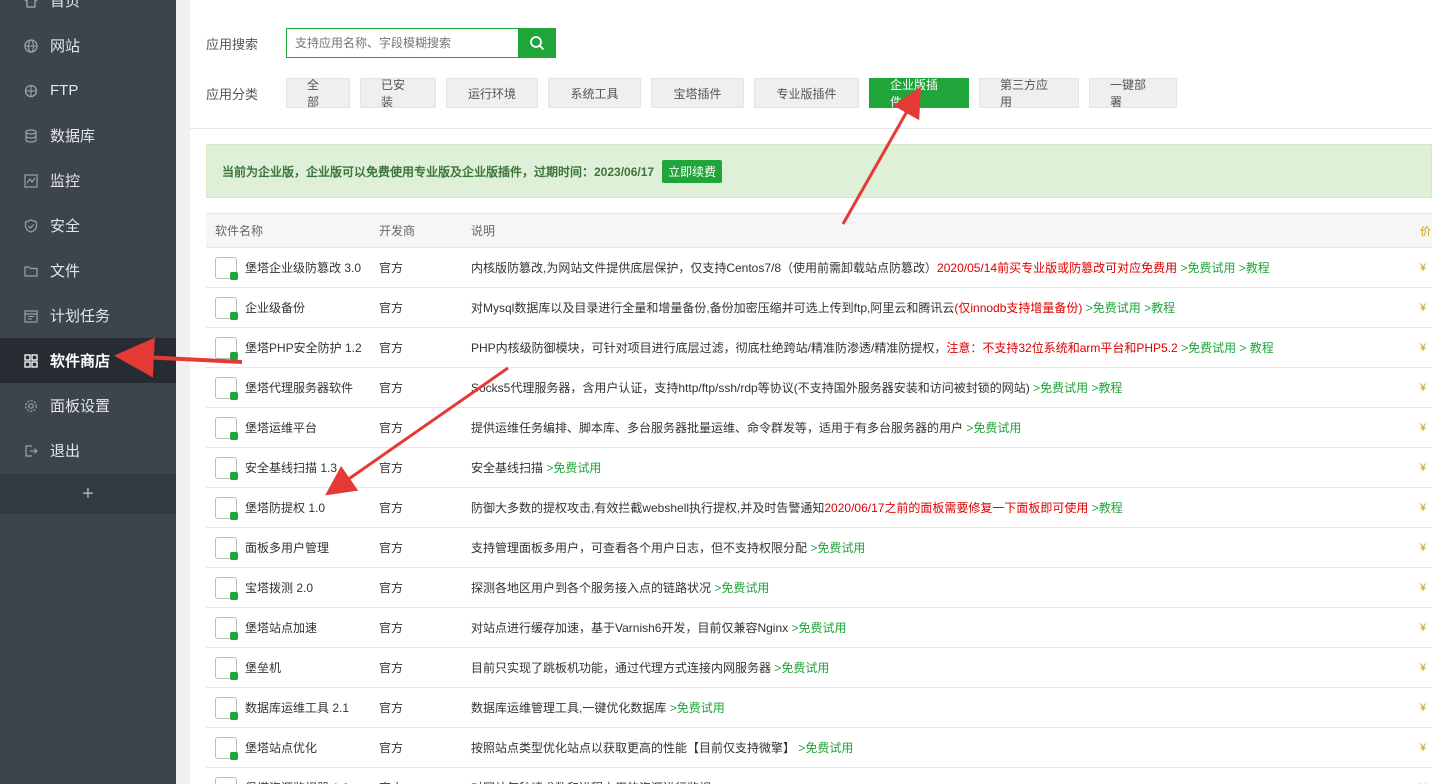 The image size is (1432, 784). What do you see at coordinates (402, 43) in the screenshot?
I see `search-input` at bounding box center [402, 43].